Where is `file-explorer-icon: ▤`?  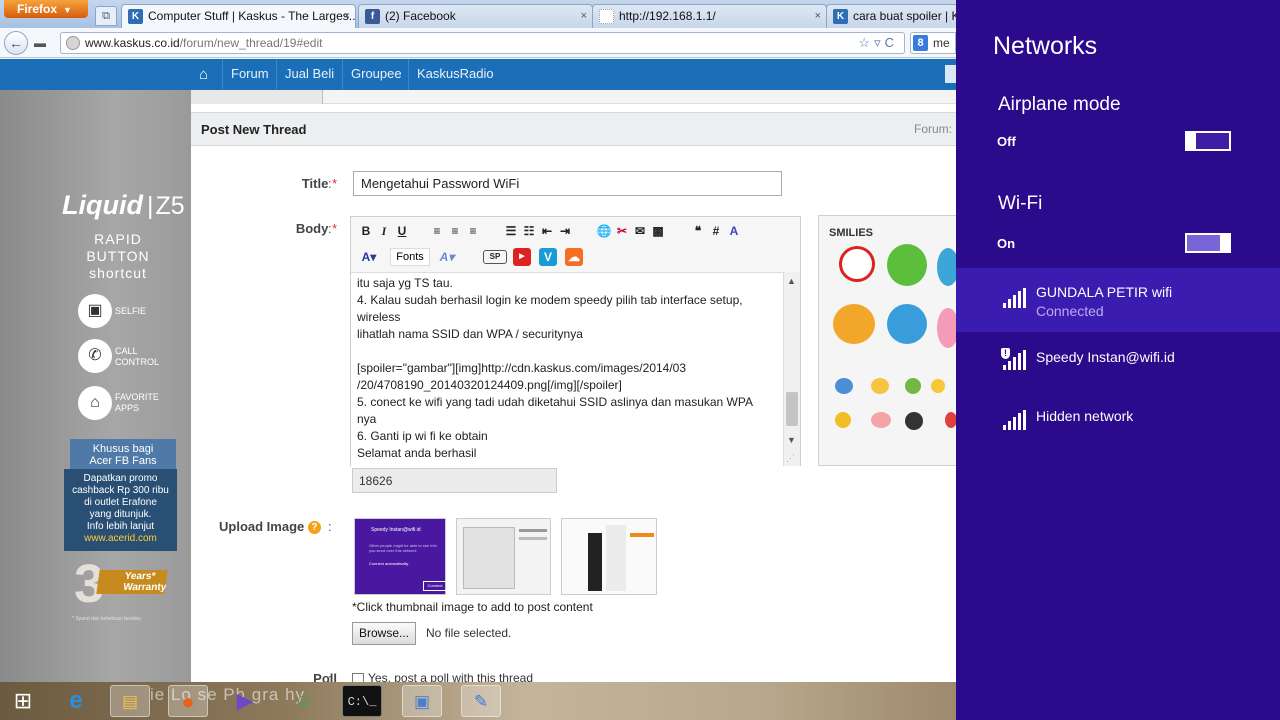
file-explorer-icon: ▤ is located at coordinates (130, 701).